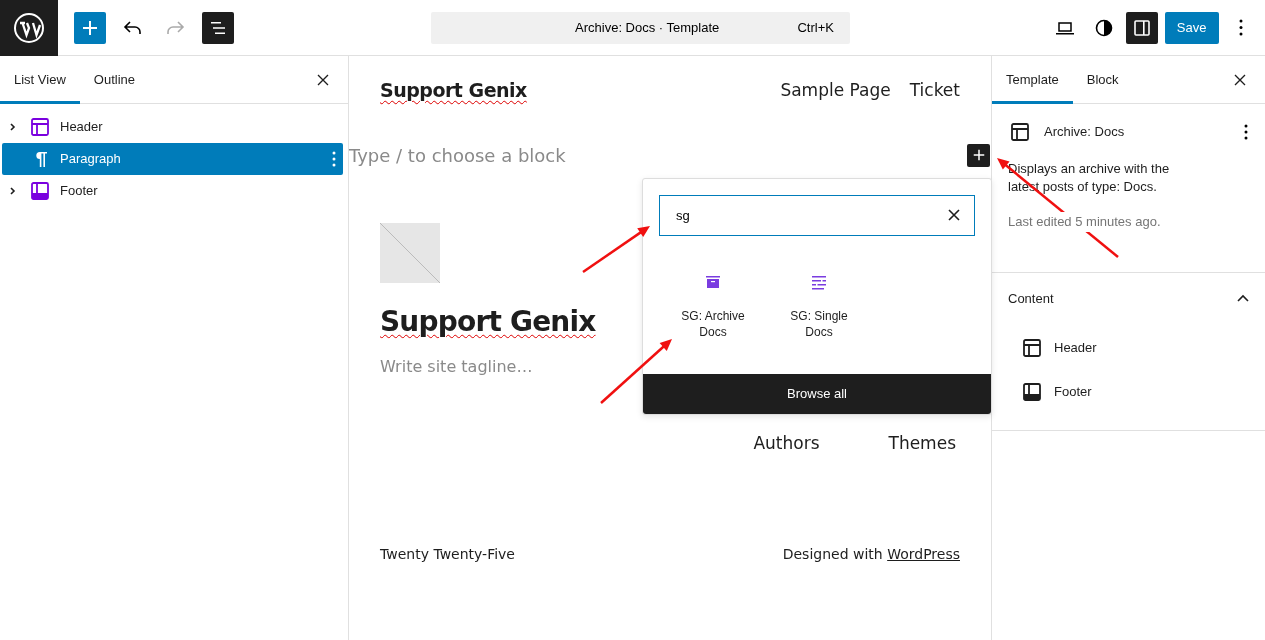  Describe the element at coordinates (922, 443) in the screenshot. I see `nav-link: Themes` at that location.